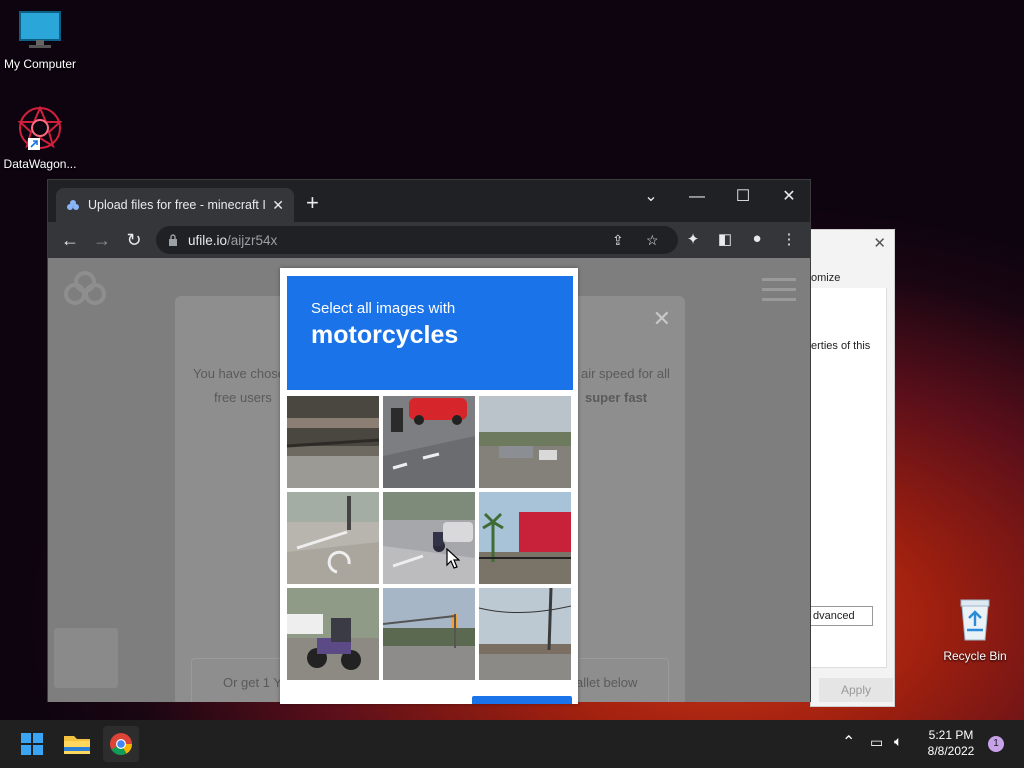  I want to click on browser-toolbar: ← → ↻ ufile.io/aijzr54x ⇪ ☆ ✦ ◧ ● ⋮, so click(429, 240).